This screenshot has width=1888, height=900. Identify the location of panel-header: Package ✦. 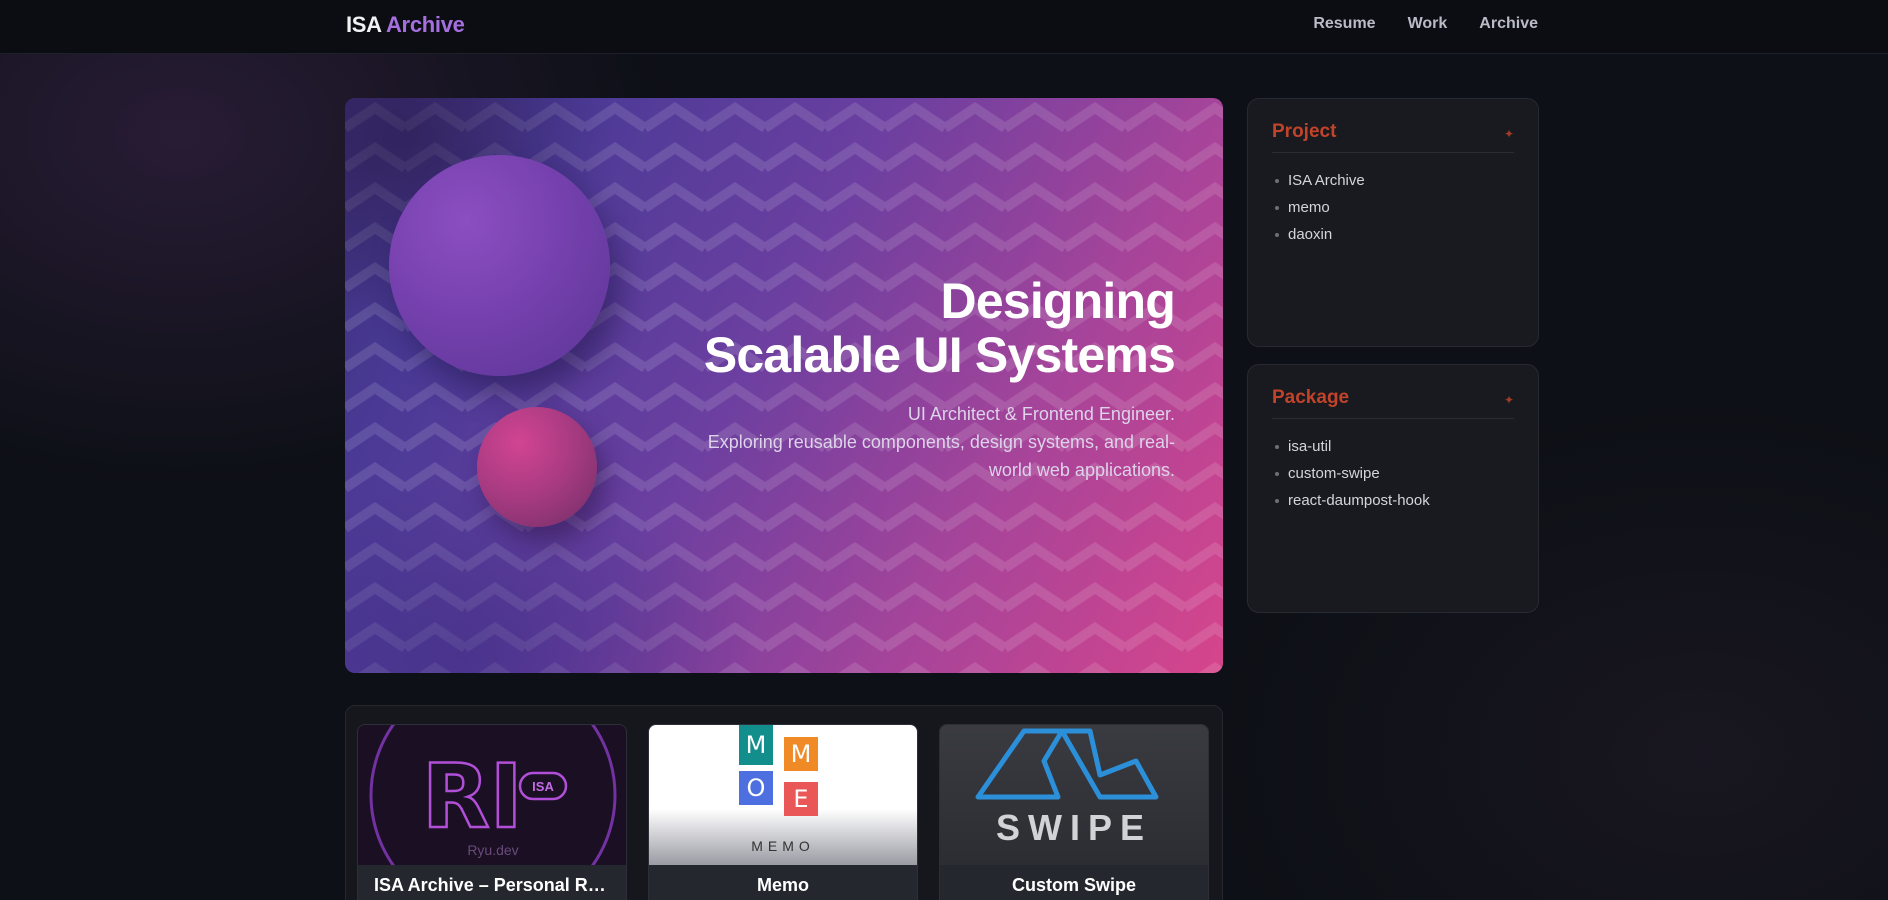
(1393, 403).